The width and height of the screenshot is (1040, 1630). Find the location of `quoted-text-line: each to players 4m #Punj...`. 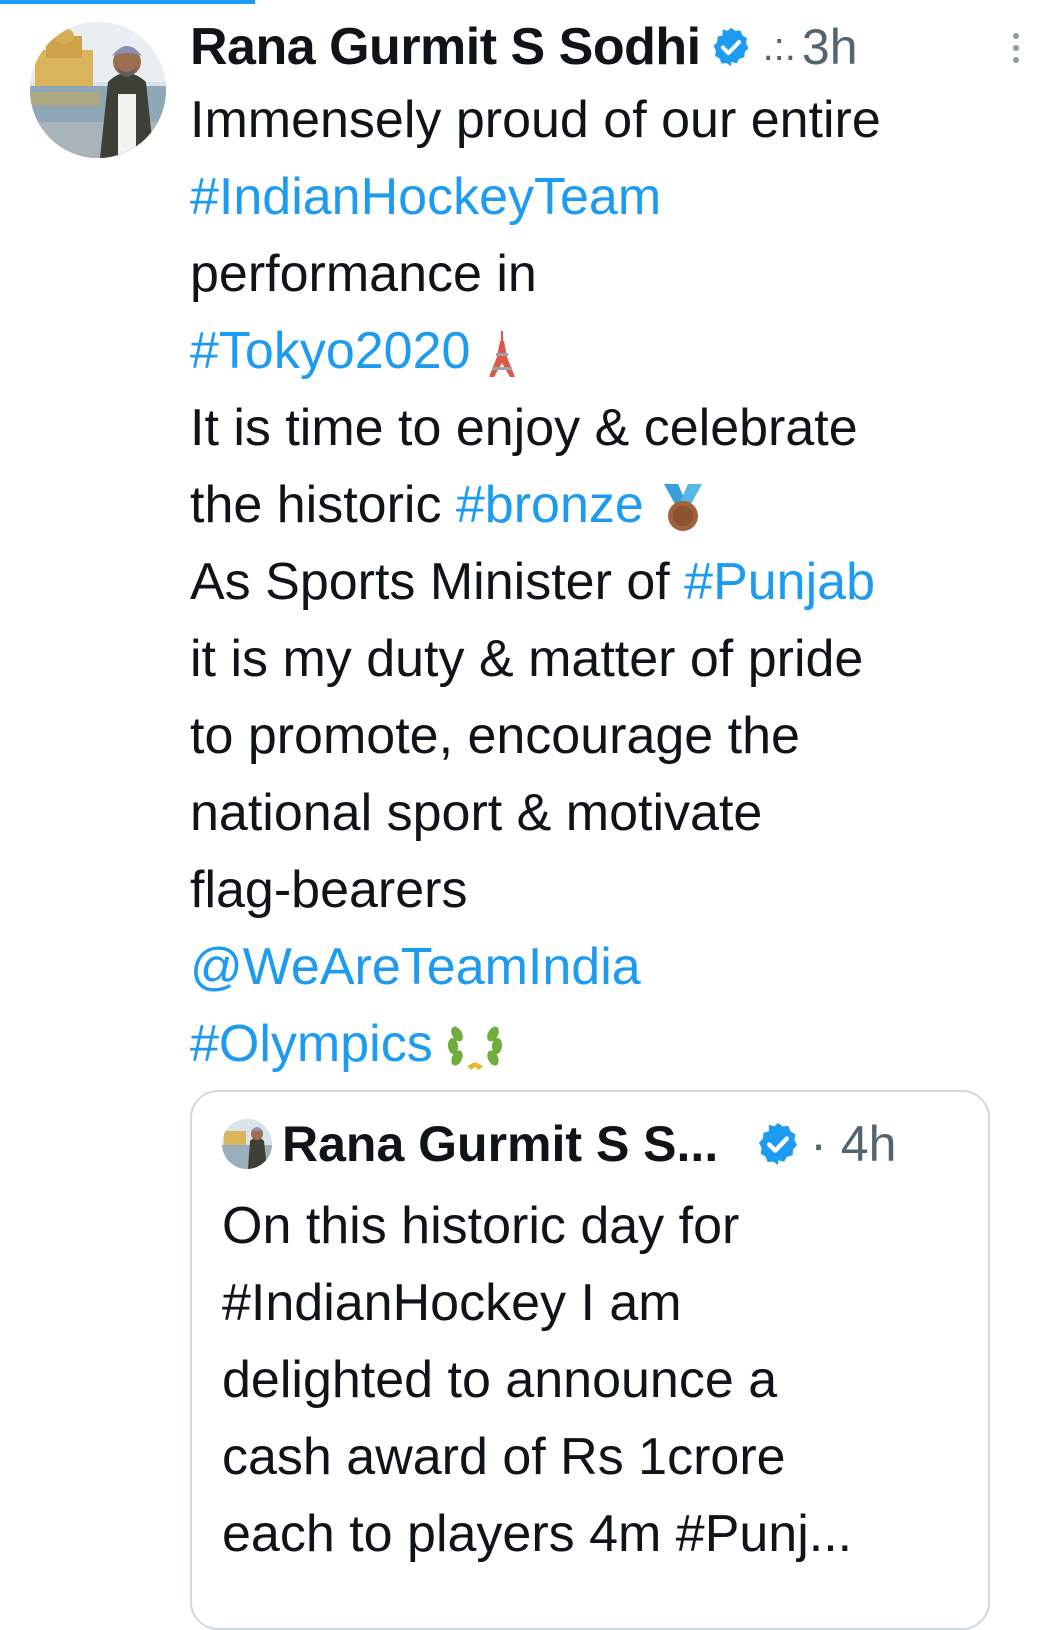

quoted-text-line: each to players 4m #Punj... is located at coordinates (537, 1534).